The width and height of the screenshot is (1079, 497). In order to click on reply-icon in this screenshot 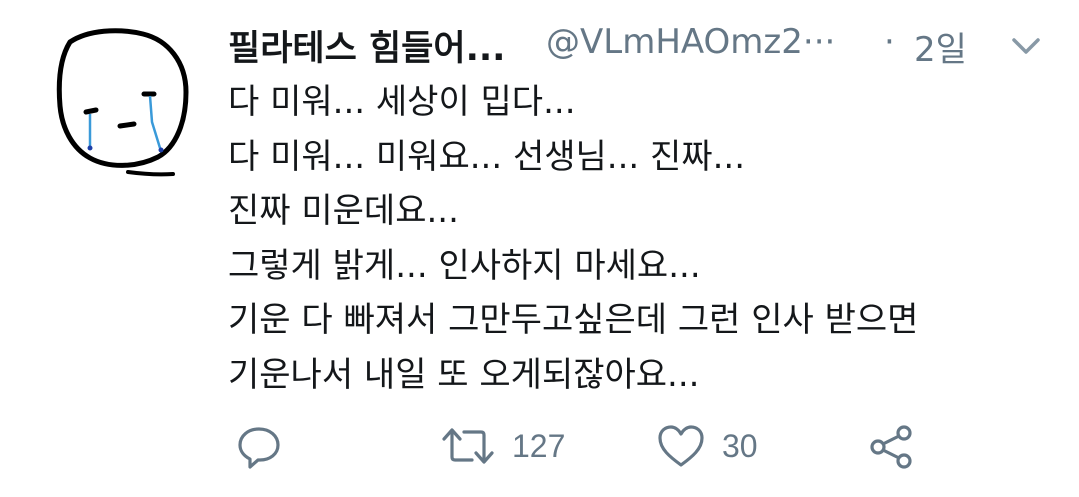, I will do `click(259, 448)`.